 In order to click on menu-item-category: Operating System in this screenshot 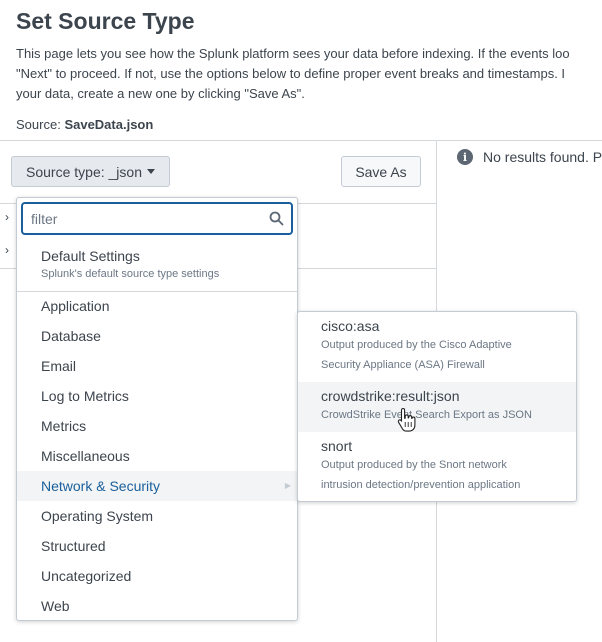, I will do `click(157, 521)`.